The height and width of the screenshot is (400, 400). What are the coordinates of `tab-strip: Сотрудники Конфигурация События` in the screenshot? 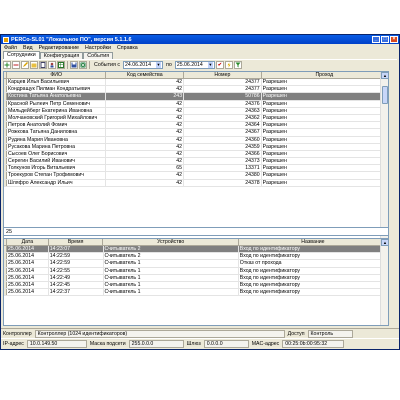 It's located at (58, 55).